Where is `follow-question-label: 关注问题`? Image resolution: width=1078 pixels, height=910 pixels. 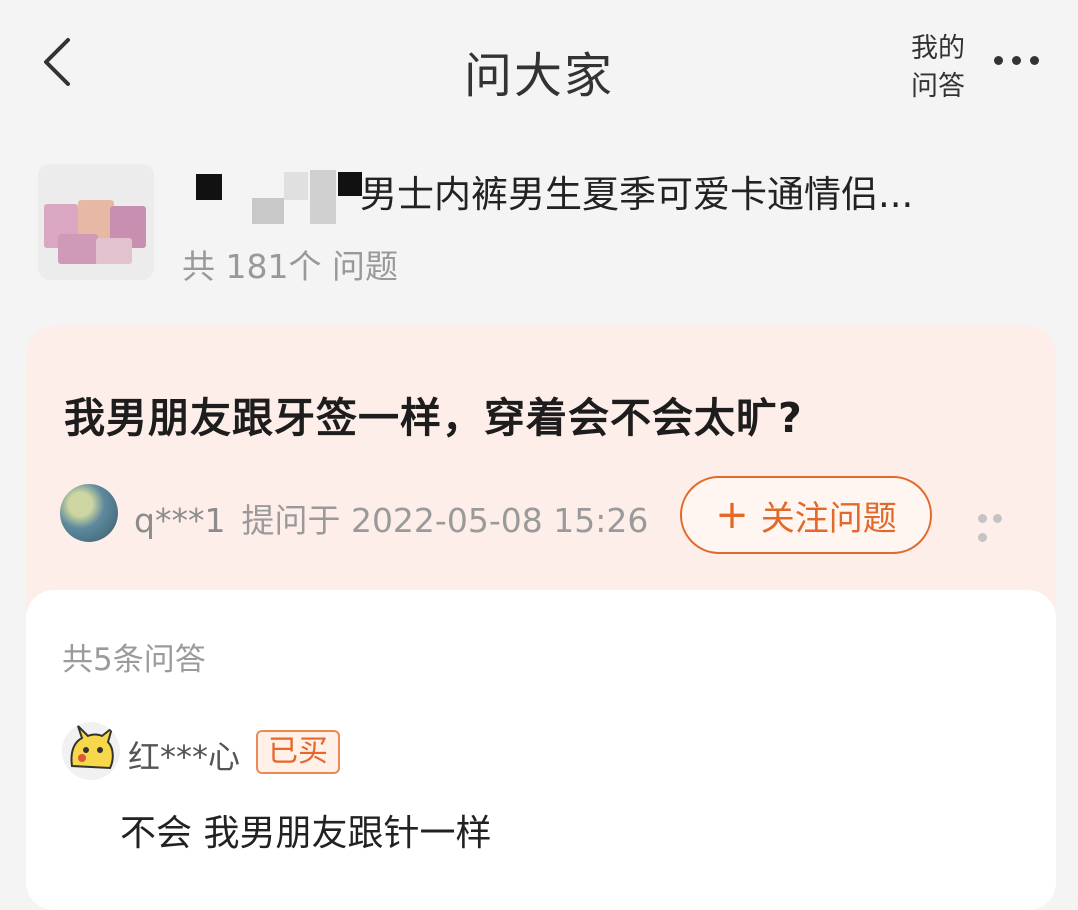 follow-question-label: 关注问题 is located at coordinates (828, 518).